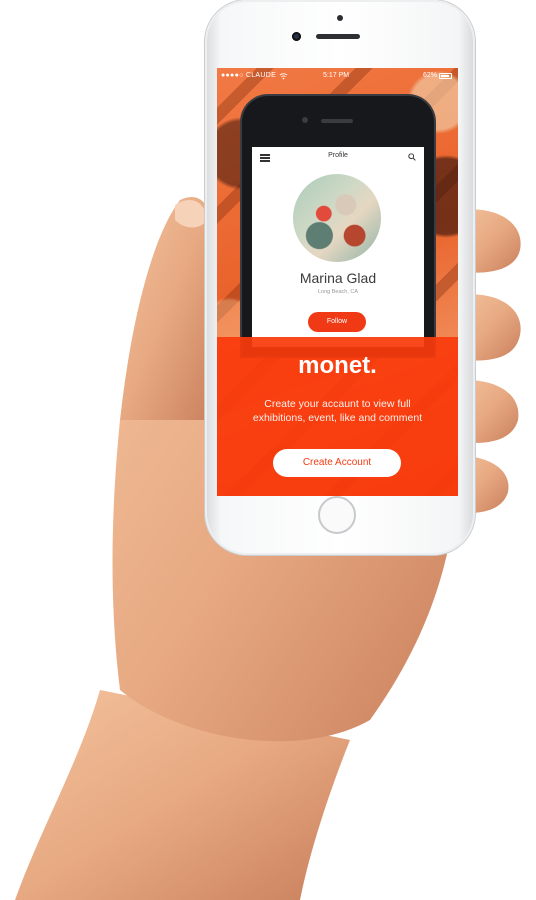 The image size is (536, 900). I want to click on status-bar: ●●●●○ CLAUDE 5:17 PM 62%, so click(337, 76).